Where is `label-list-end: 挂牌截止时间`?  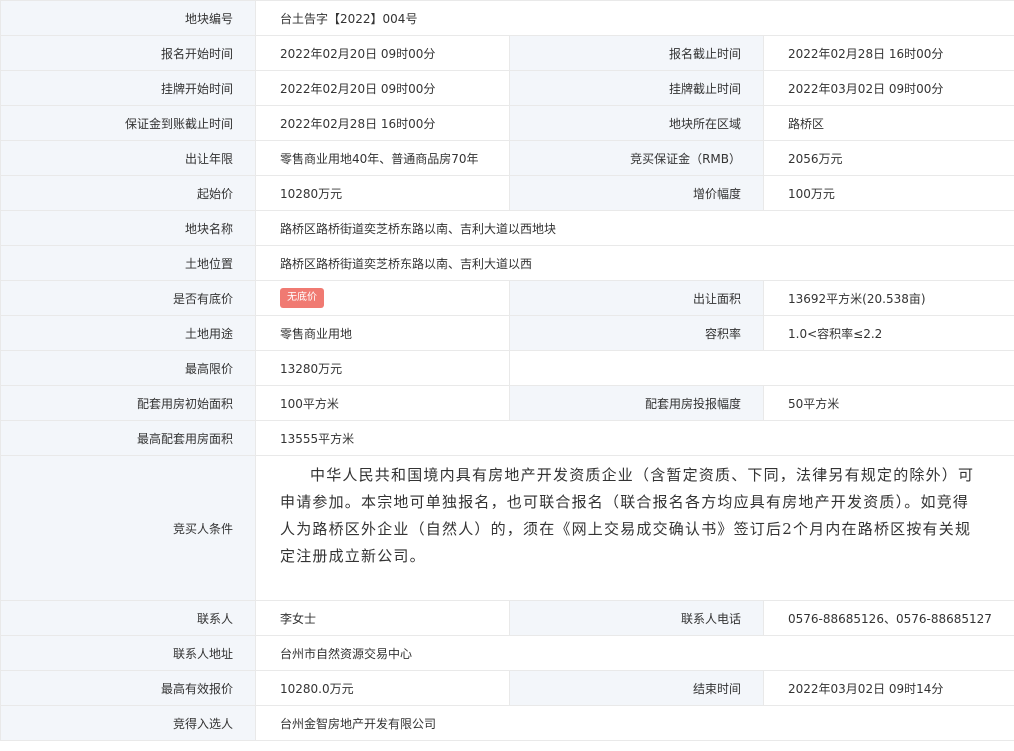 label-list-end: 挂牌截止时间 is located at coordinates (636, 88).